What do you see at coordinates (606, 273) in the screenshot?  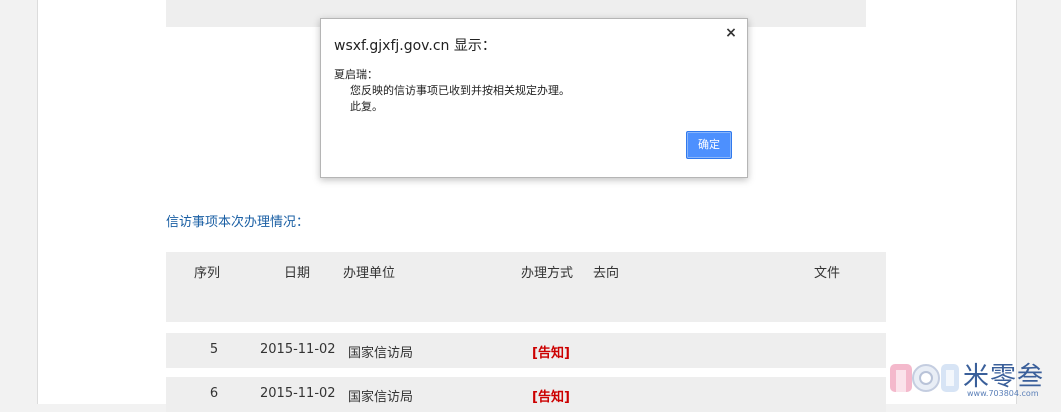 I see `header-direction: 去向` at bounding box center [606, 273].